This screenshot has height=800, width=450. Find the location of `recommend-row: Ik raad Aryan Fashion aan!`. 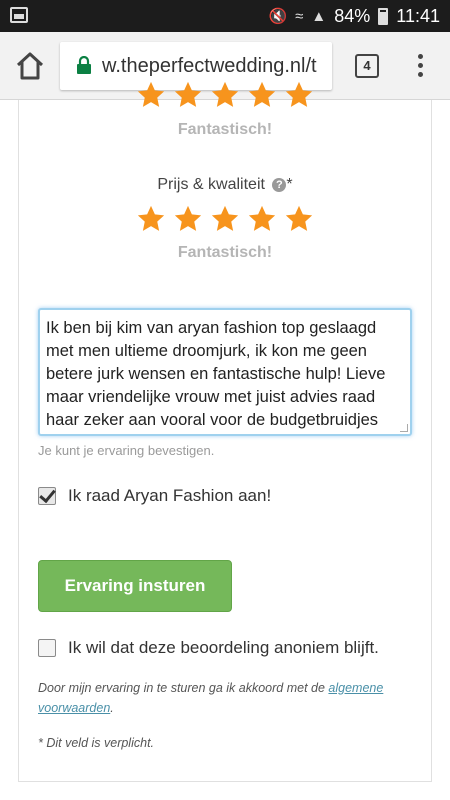

recommend-row: Ik raad Aryan Fashion aan! is located at coordinates (154, 496).